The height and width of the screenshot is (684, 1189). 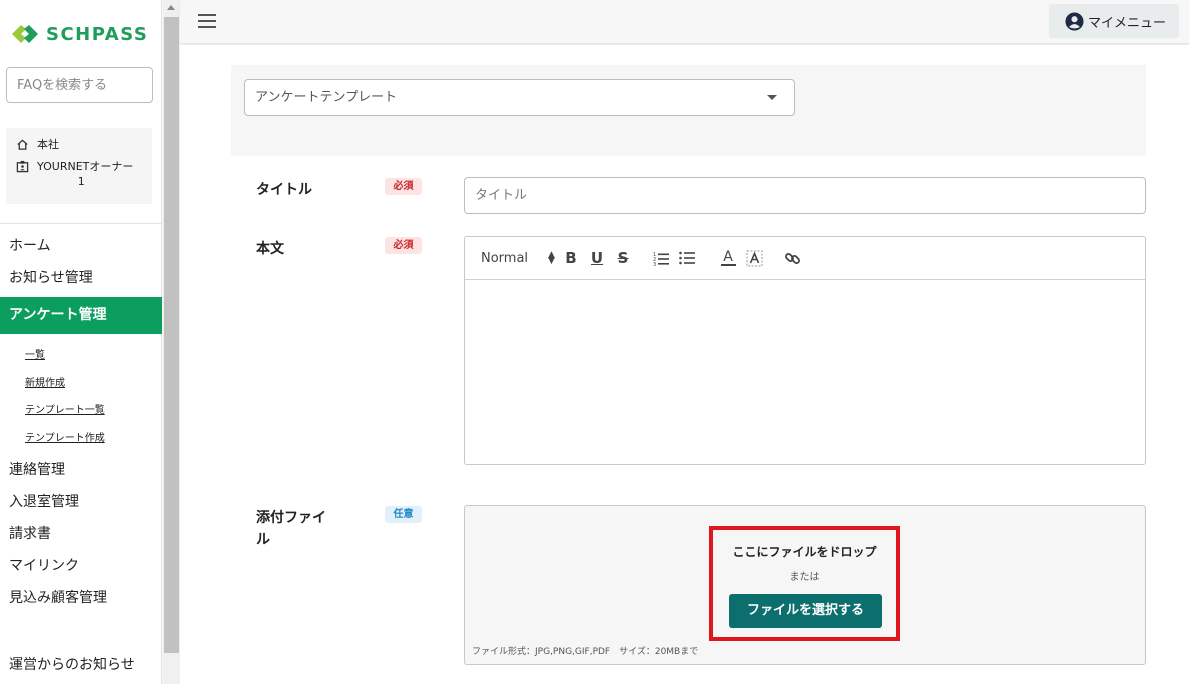 What do you see at coordinates (171, 7) in the screenshot?
I see `scroll-up-icon` at bounding box center [171, 7].